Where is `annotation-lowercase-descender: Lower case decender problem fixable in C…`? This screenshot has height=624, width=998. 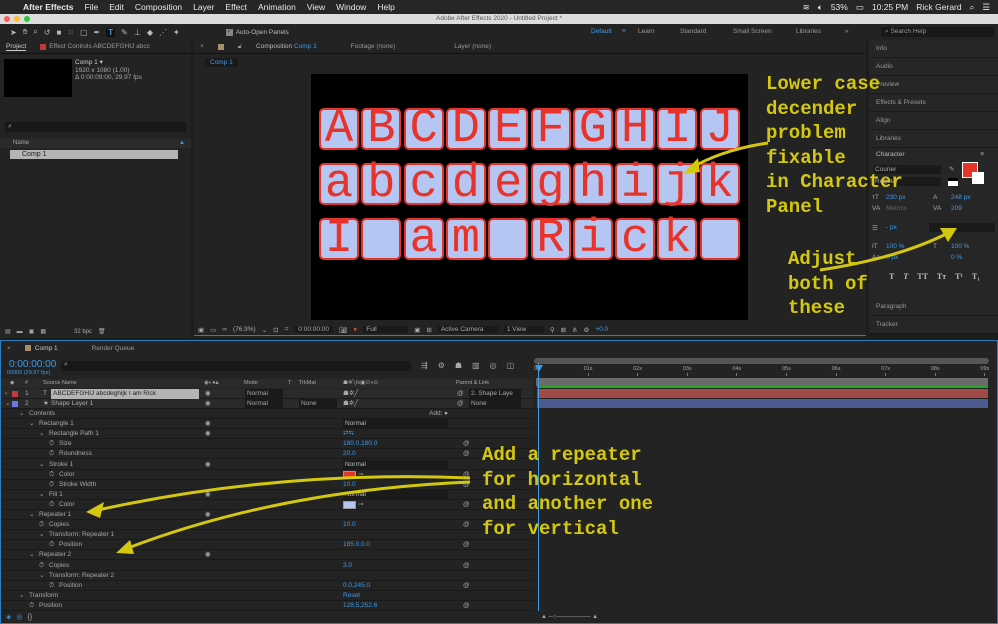
annotation-lowercase-descender: Lower case decender problem fixable in C… is located at coordinates (834, 145).